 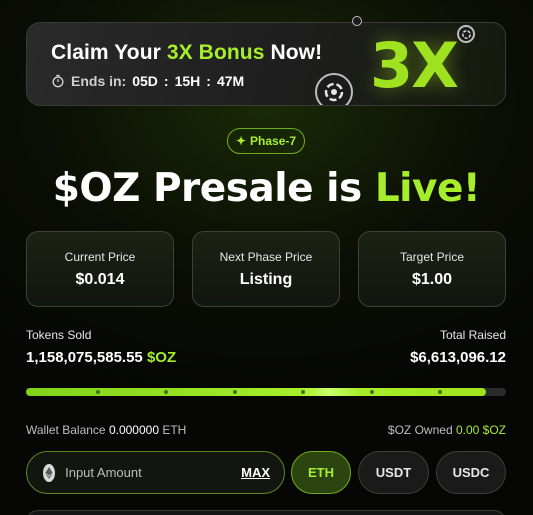 I want to click on oz-coin-tiny-icon, so click(x=357, y=21).